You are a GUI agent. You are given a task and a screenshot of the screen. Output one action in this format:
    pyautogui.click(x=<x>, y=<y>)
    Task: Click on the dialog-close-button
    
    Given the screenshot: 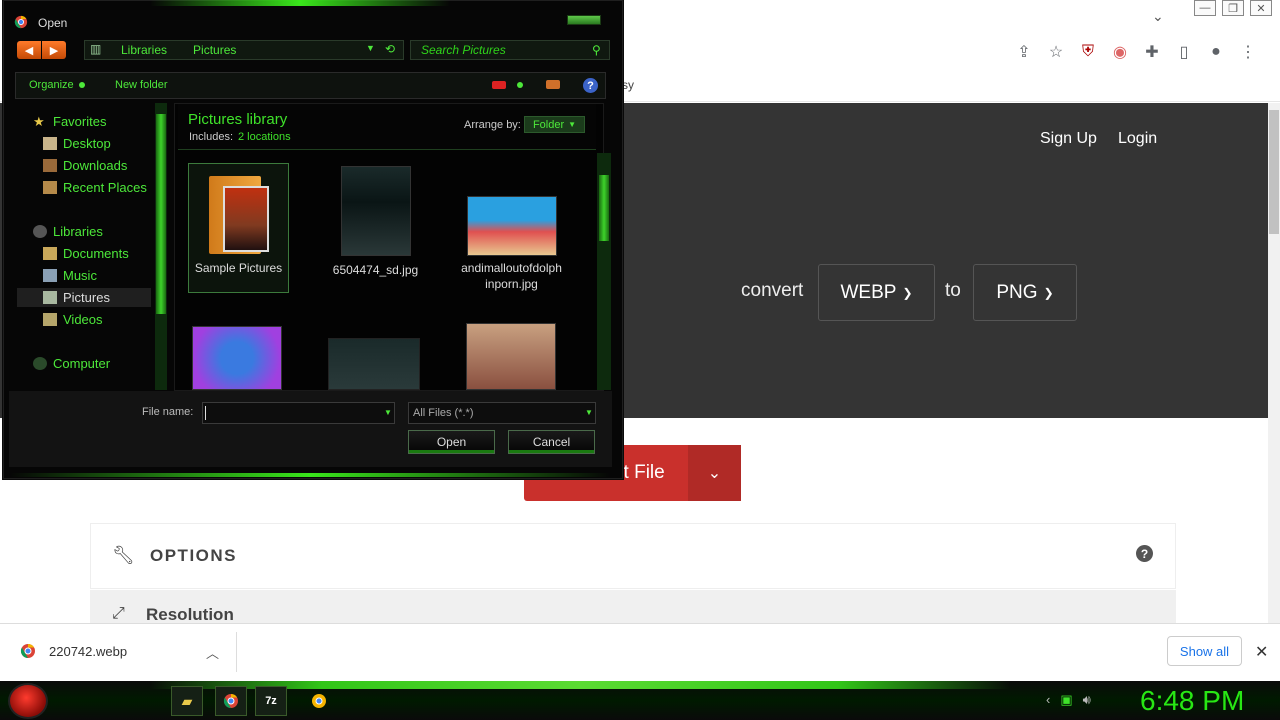 What is the action you would take?
    pyautogui.click(x=584, y=20)
    